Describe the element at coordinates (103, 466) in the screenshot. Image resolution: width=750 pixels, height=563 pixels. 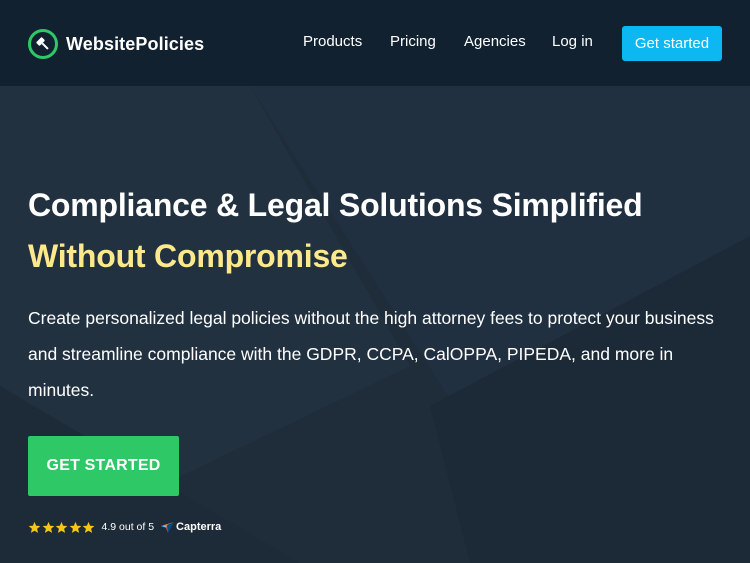
I see `hero-get-started-button: GET STARTED` at that location.